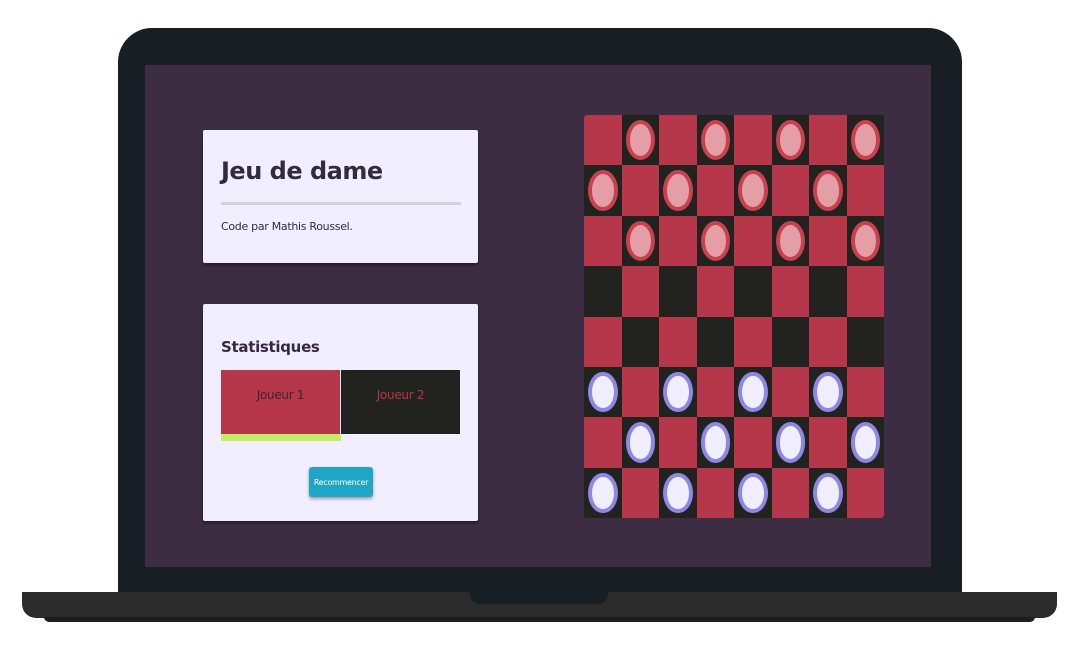 The width and height of the screenshot is (1080, 663). What do you see at coordinates (678, 342) in the screenshot?
I see `board-cell-r5-c3` at bounding box center [678, 342].